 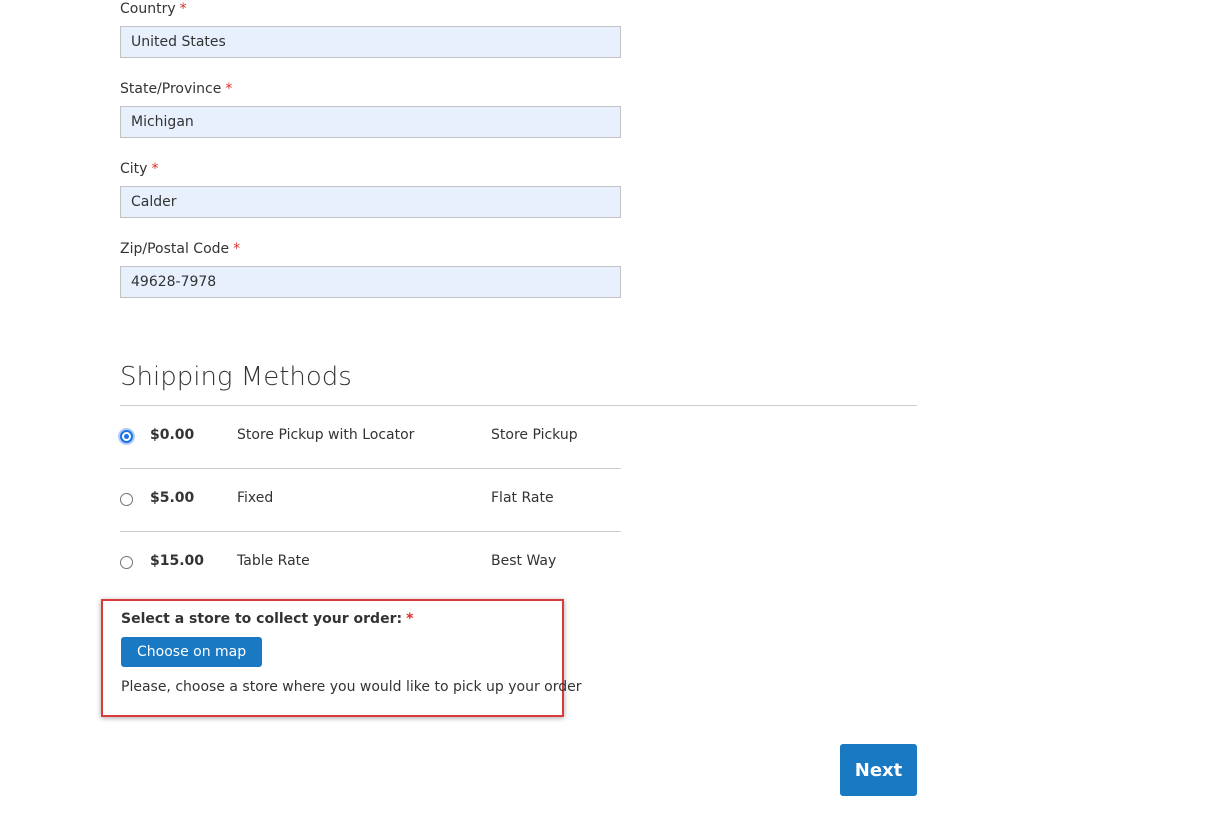 What do you see at coordinates (370, 122) in the screenshot?
I see `state-select` at bounding box center [370, 122].